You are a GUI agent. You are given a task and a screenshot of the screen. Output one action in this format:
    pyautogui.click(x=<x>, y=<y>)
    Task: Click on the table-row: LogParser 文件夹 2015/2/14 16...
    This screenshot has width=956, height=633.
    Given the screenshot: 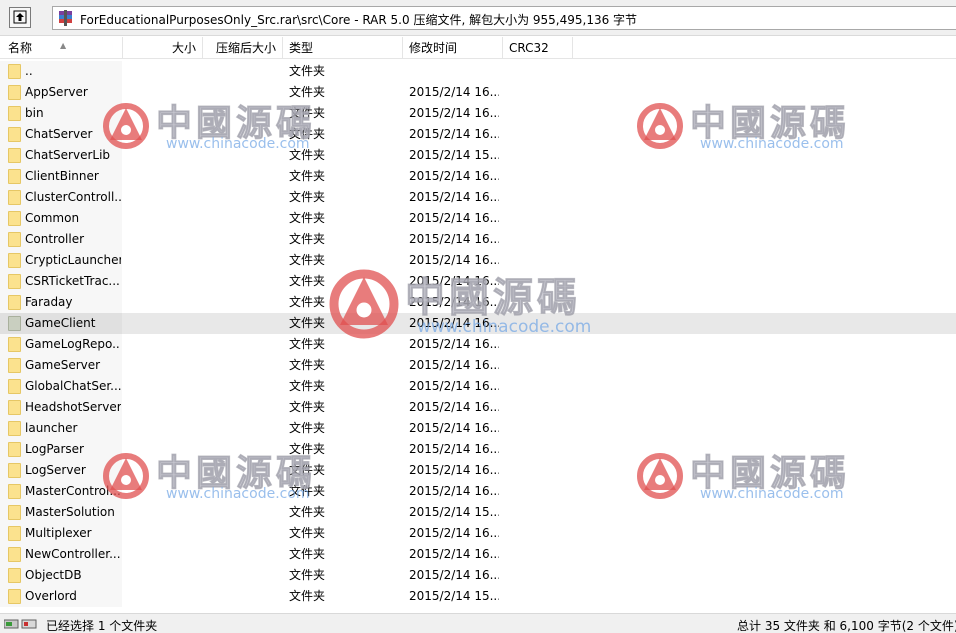 What is the action you would take?
    pyautogui.click(x=478, y=449)
    